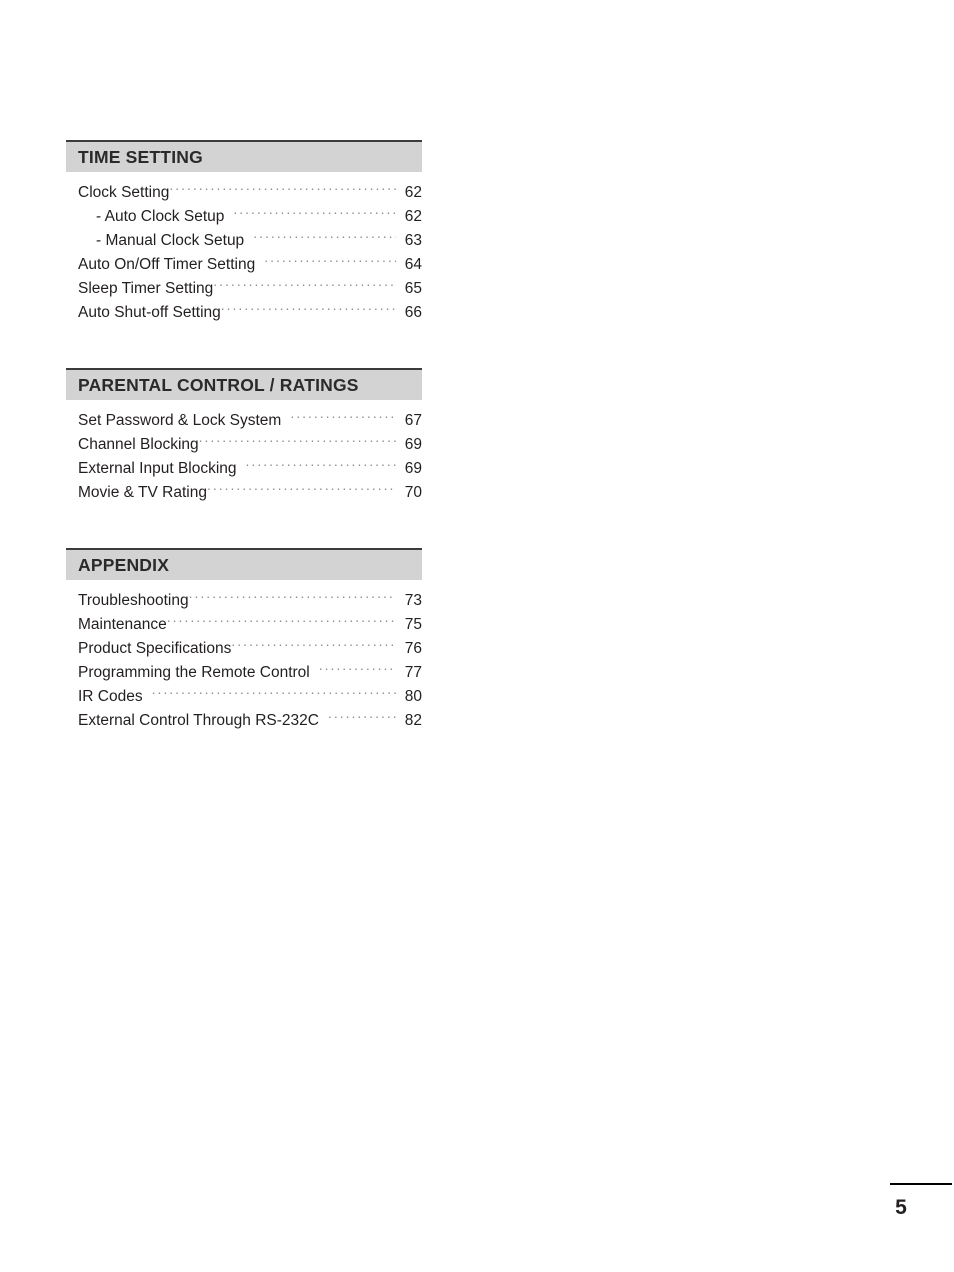  What do you see at coordinates (413, 600) in the screenshot?
I see `toc-entry-page-number: 73` at bounding box center [413, 600].